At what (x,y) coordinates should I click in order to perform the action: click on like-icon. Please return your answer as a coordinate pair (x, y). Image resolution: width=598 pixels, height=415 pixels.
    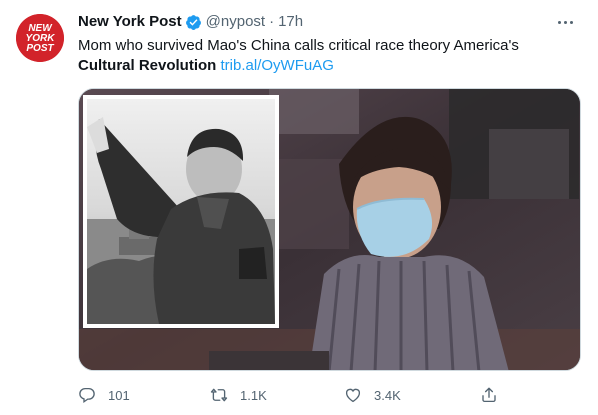
    Looking at the image, I should click on (353, 395).